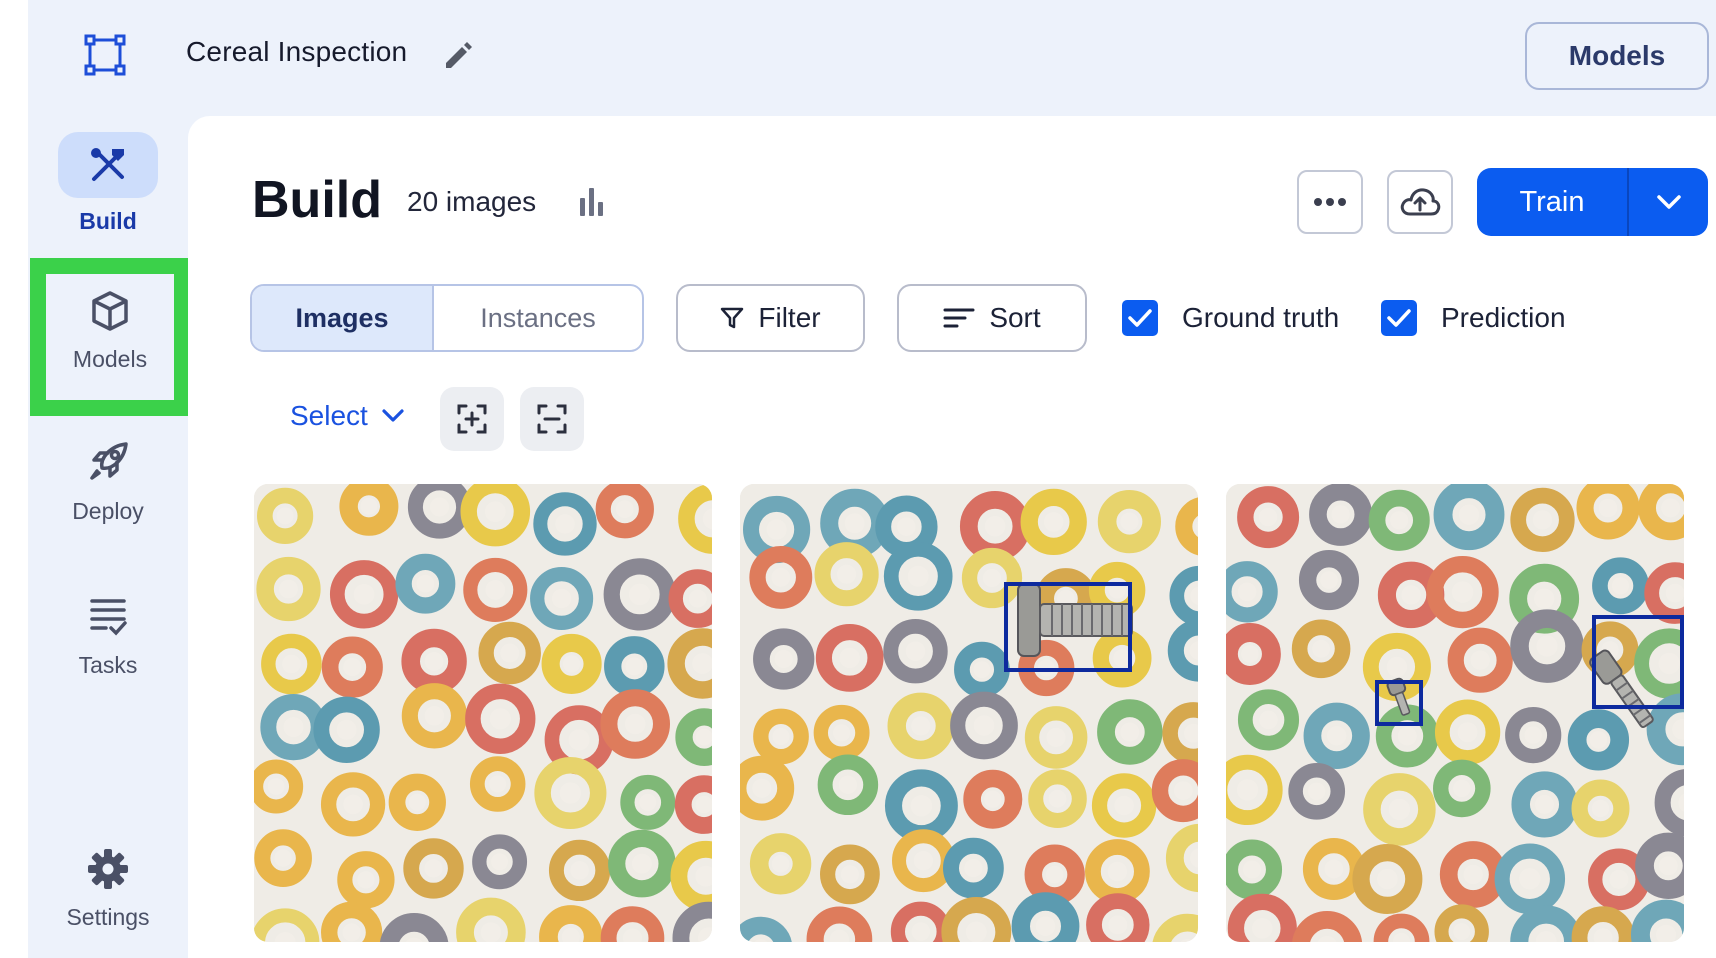 Image resolution: width=1716 pixels, height=958 pixels. Describe the element at coordinates (108, 482) in the screenshot. I see `sidebar-item-deploy: Deploy` at that location.